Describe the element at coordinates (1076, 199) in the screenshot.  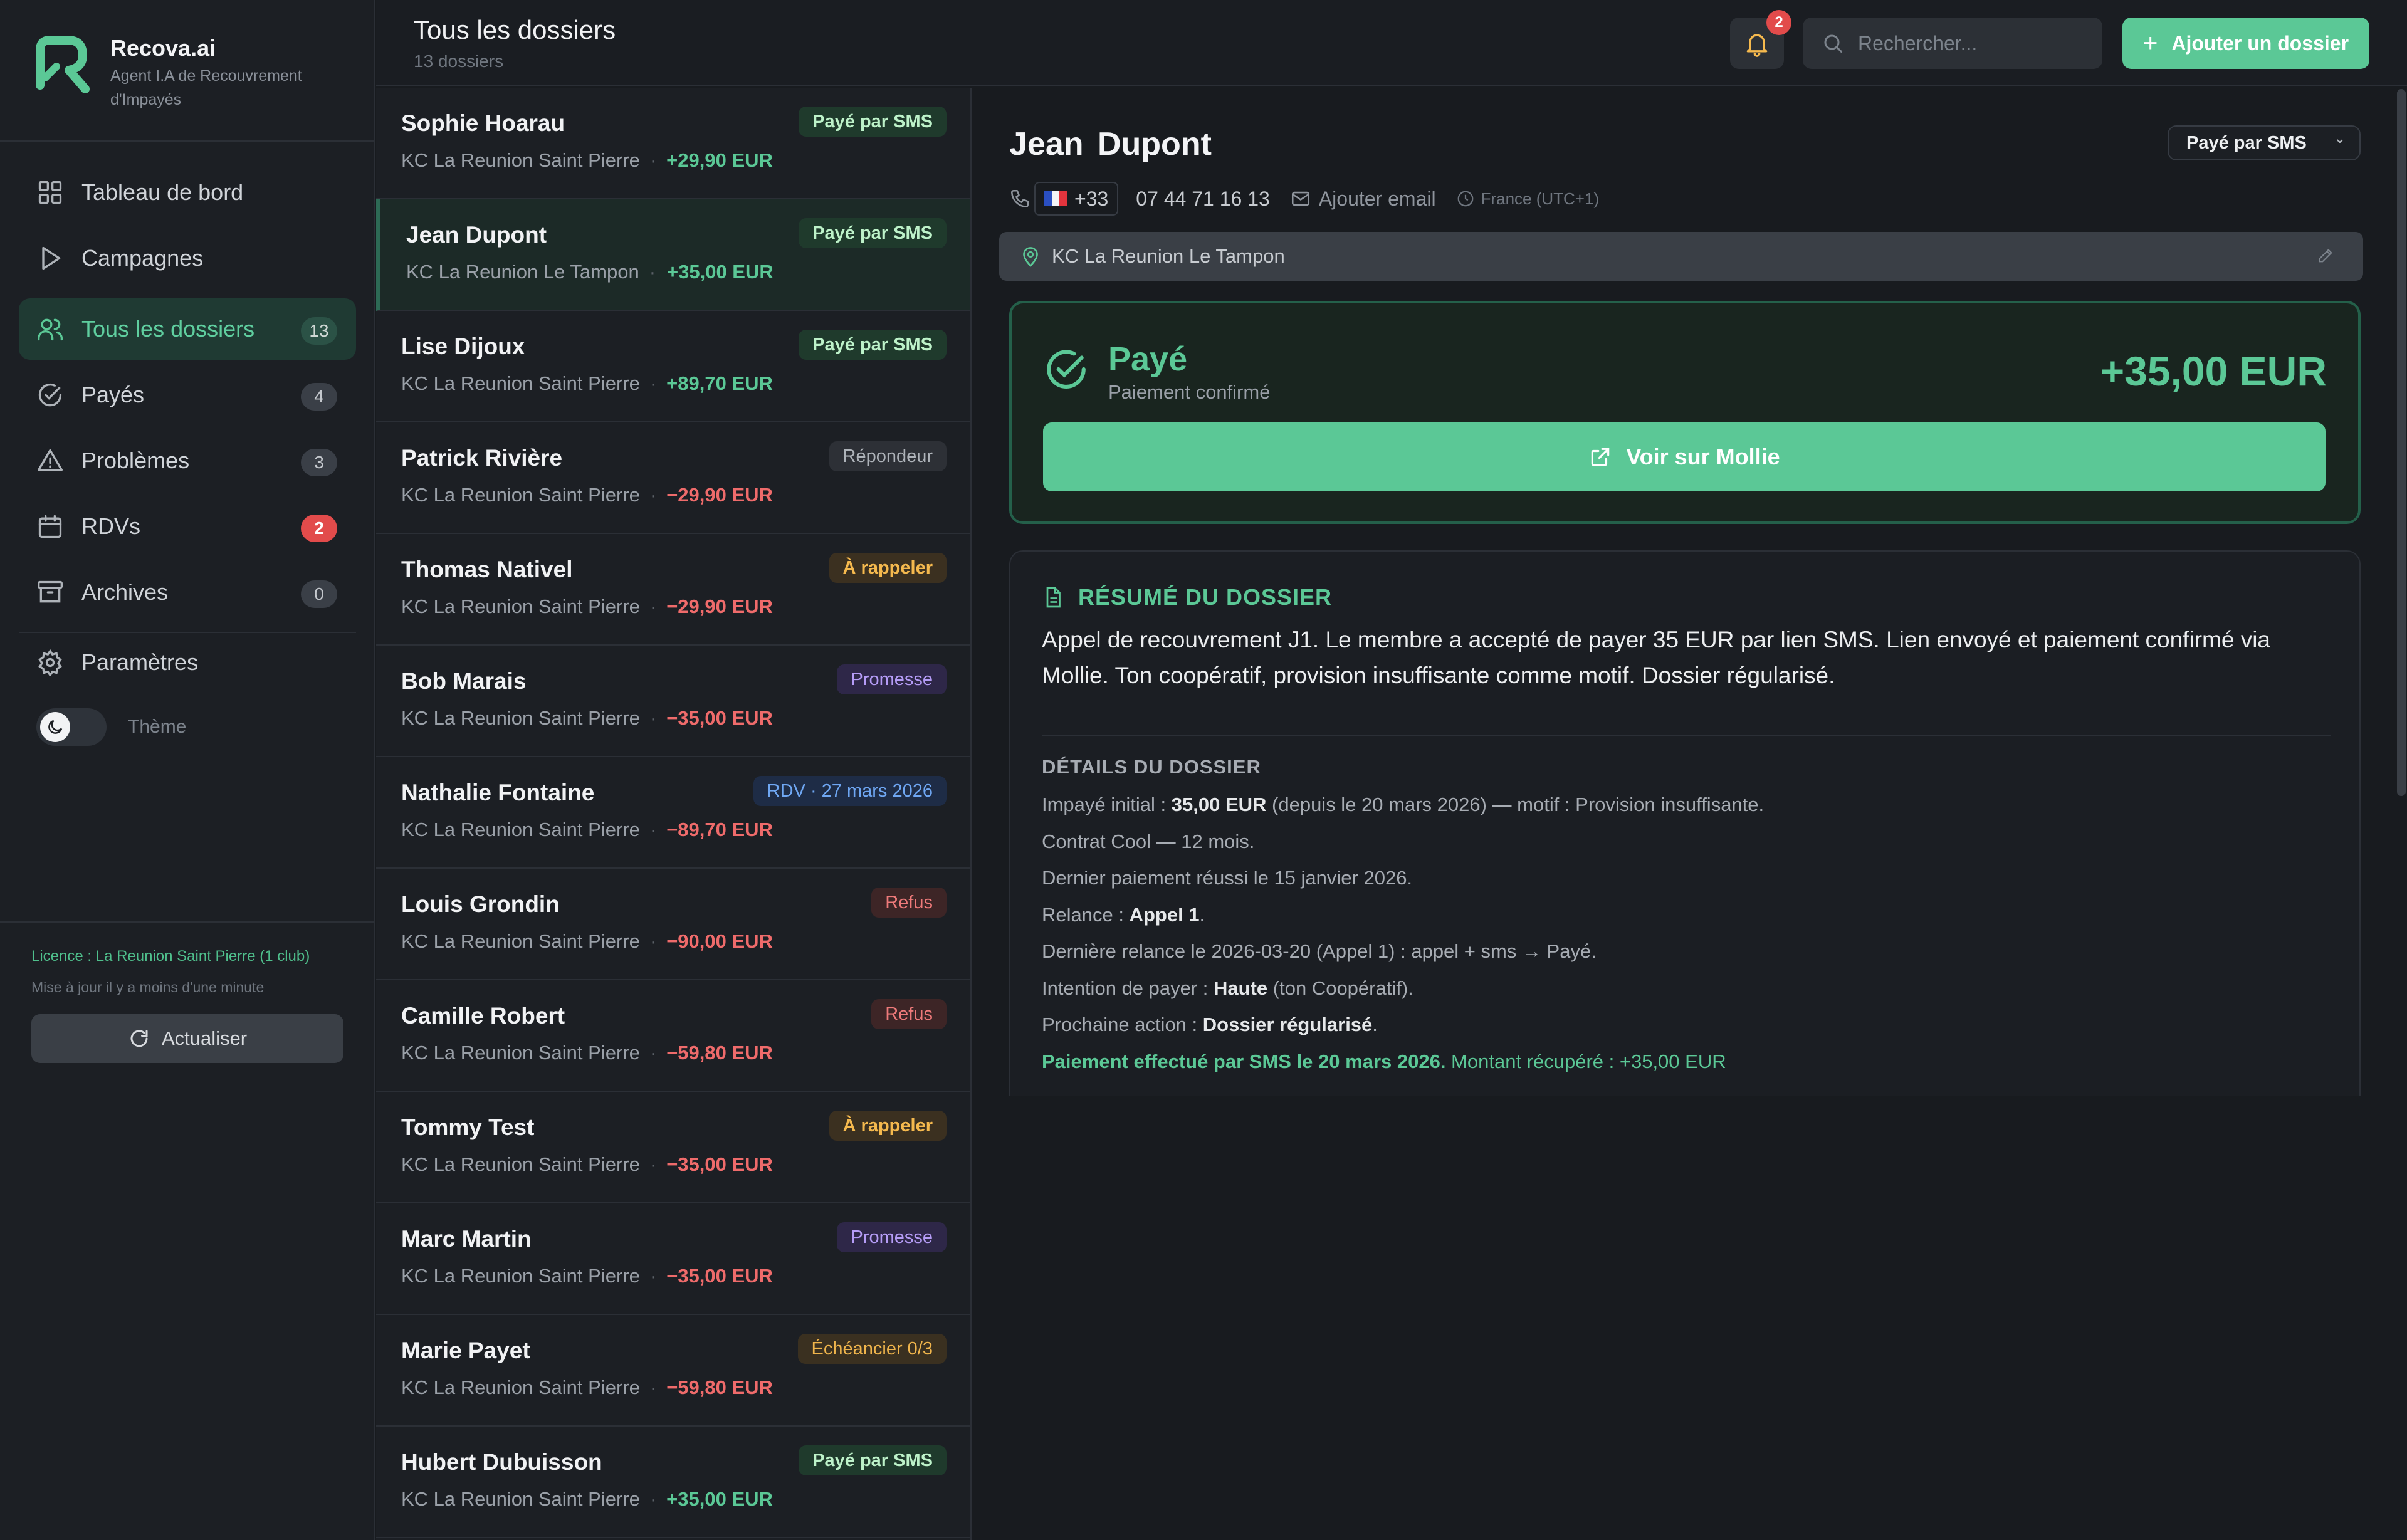
I see `country-code-select: +33` at that location.